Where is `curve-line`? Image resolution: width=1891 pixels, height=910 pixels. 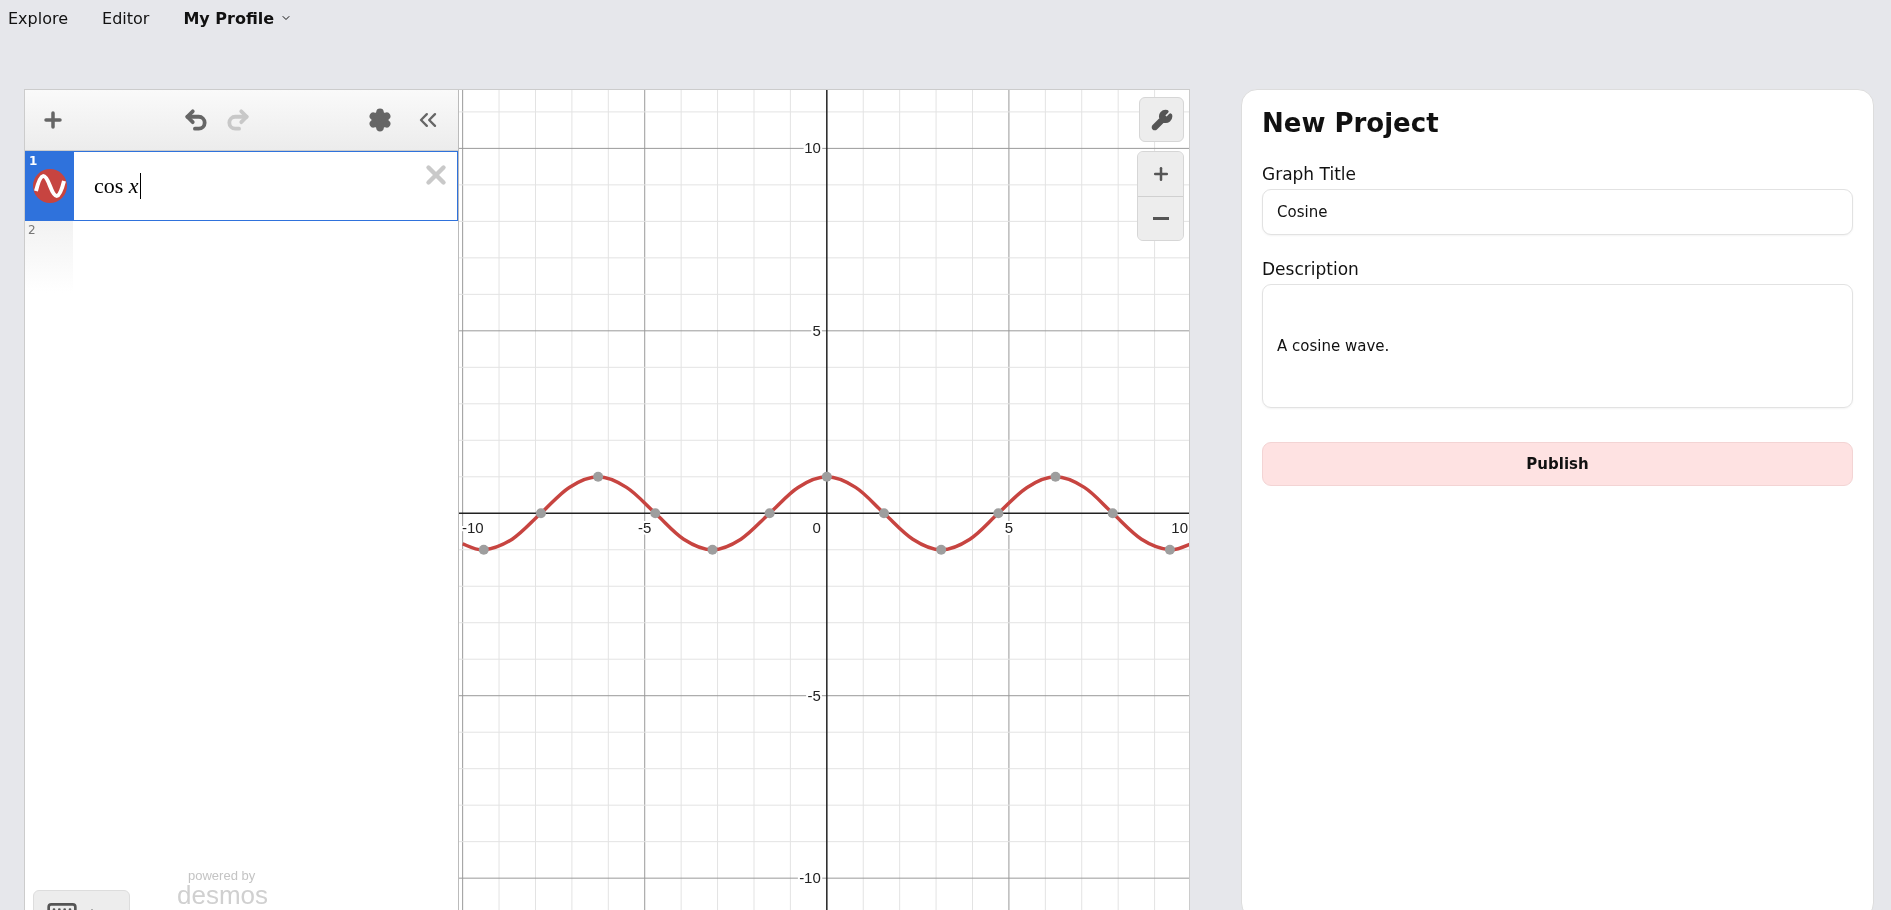 curve-line is located at coordinates (825, 513).